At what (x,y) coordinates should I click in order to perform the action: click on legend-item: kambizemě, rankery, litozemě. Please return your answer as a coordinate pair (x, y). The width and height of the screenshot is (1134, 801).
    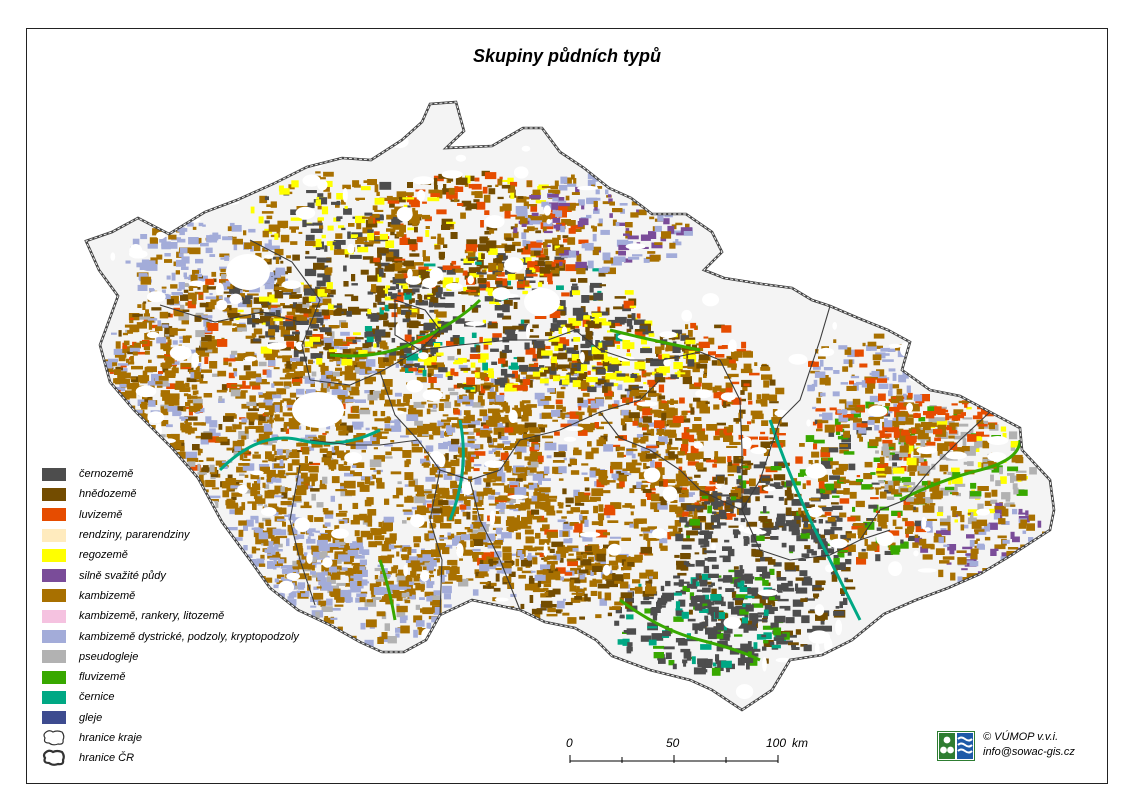
    Looking at the image, I should click on (170, 616).